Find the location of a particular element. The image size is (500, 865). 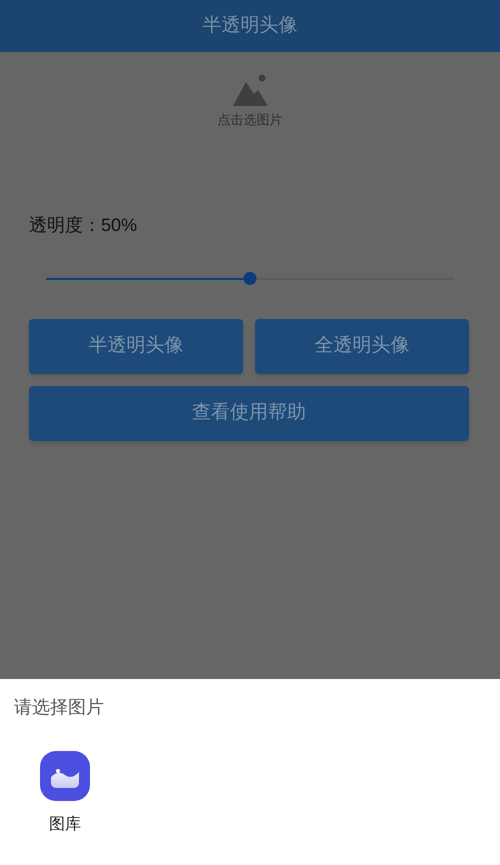

app-title: 半透明头像 is located at coordinates (250, 26).